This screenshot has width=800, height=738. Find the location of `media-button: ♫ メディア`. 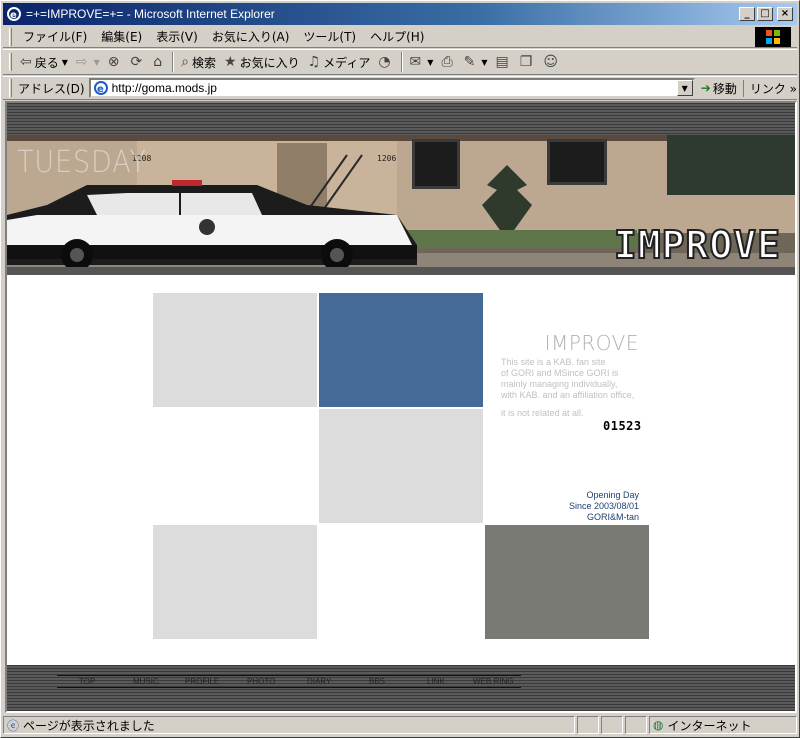

media-button: ♫ メディア is located at coordinates (339, 62).